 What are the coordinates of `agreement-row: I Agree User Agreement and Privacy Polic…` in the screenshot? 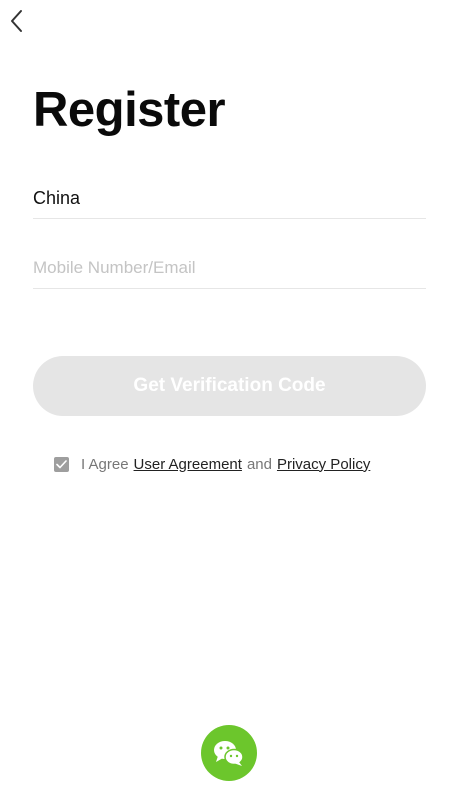 It's located at (212, 464).